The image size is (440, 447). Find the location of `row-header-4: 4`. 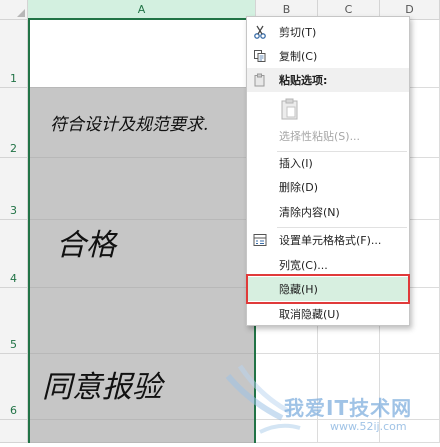

row-header-4: 4 is located at coordinates (14, 254).